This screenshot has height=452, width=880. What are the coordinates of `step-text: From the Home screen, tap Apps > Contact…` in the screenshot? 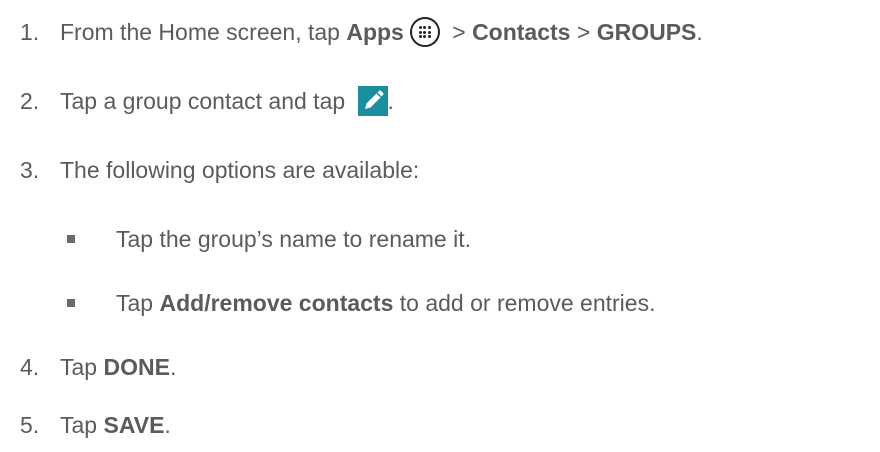 It's located at (381, 32).